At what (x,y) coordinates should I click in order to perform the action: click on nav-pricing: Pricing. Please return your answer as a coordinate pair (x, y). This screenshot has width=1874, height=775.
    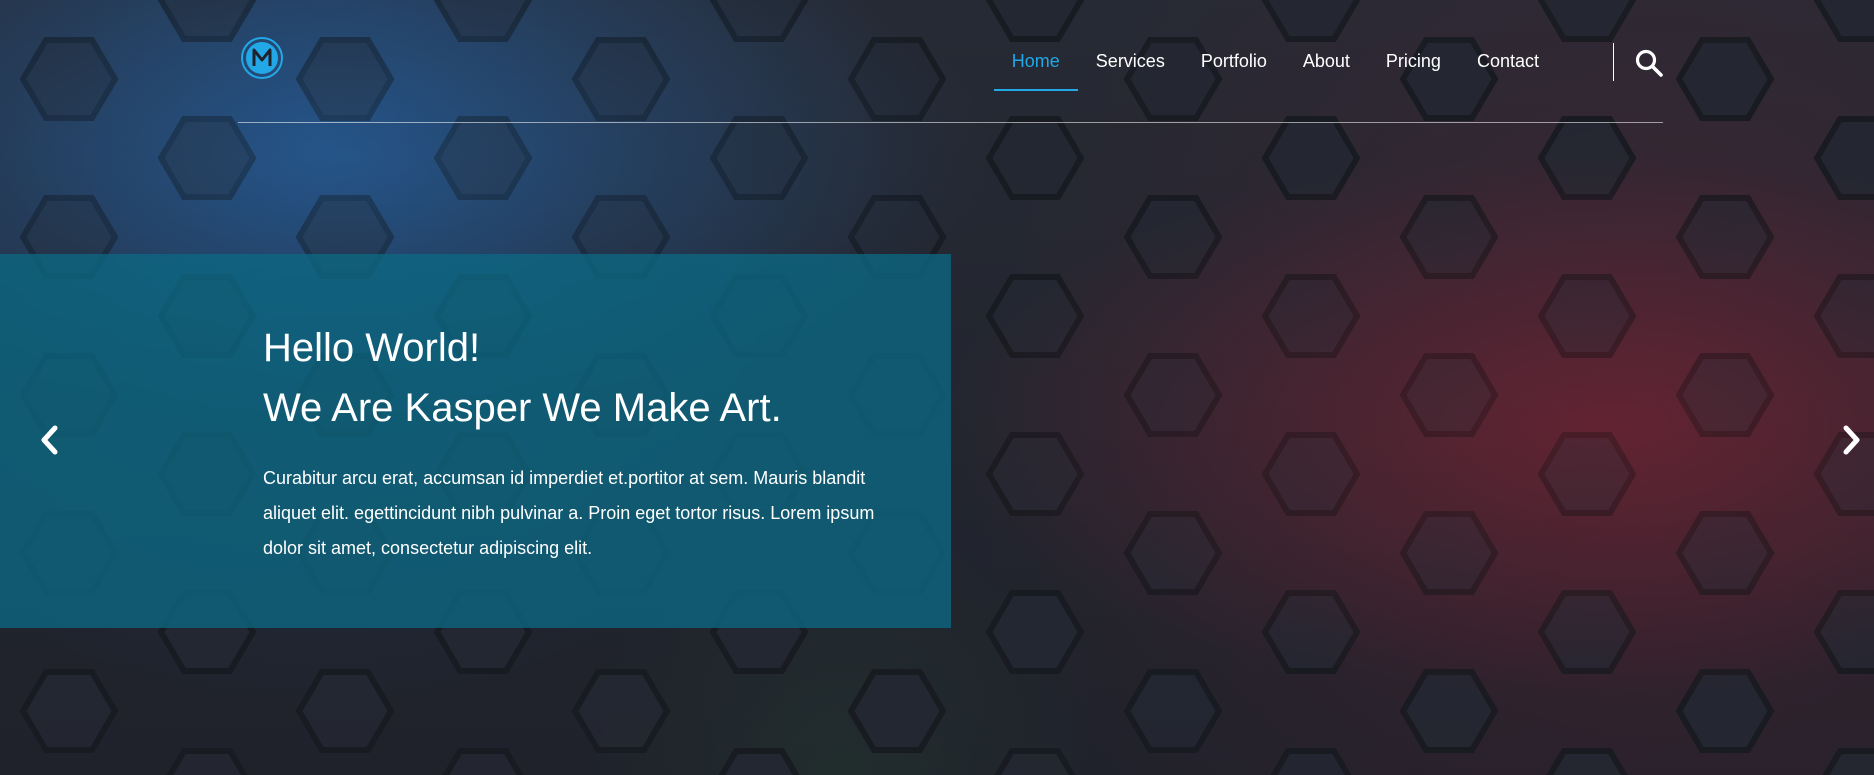
    Looking at the image, I should click on (1413, 61).